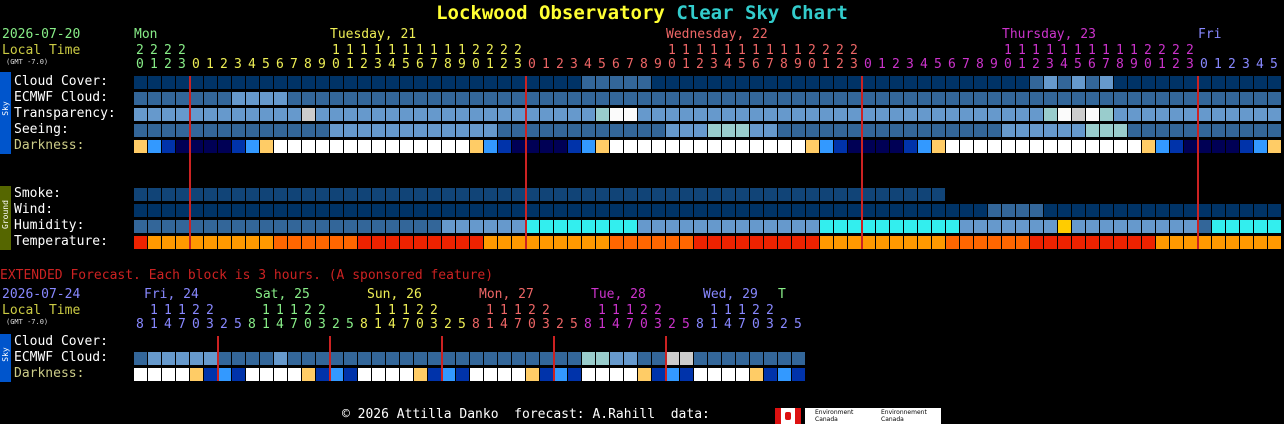  What do you see at coordinates (873, 416) in the screenshot?
I see `environment-canada-logo: Environment Canada Environnement Canada` at bounding box center [873, 416].